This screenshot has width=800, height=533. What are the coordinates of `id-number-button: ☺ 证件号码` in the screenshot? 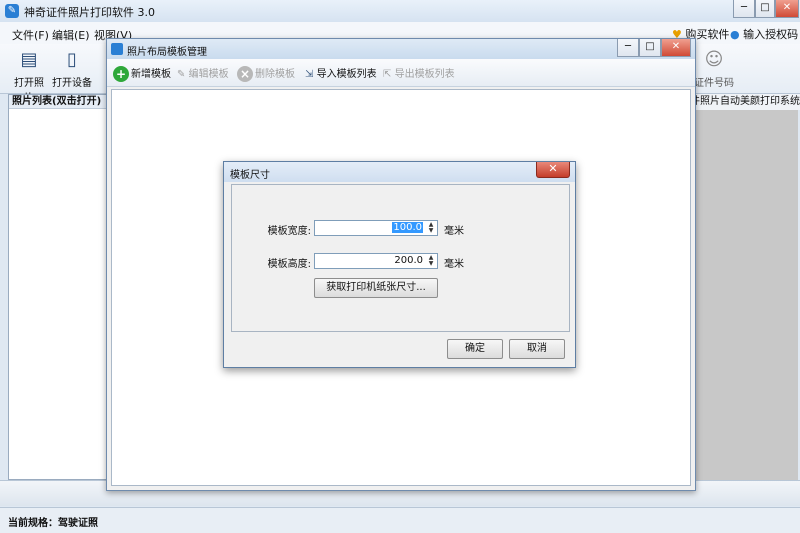 It's located at (714, 68).